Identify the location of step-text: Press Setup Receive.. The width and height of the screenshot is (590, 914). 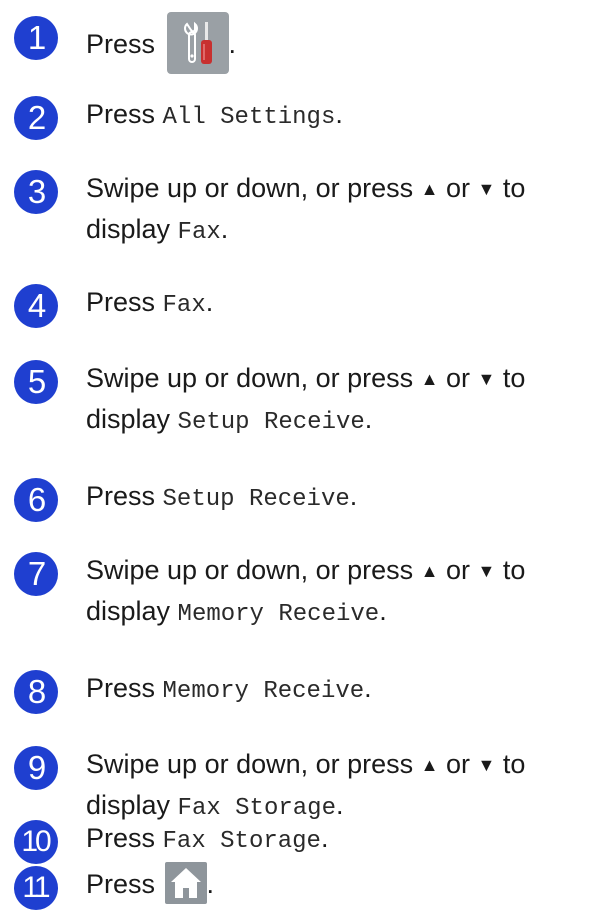
(222, 497).